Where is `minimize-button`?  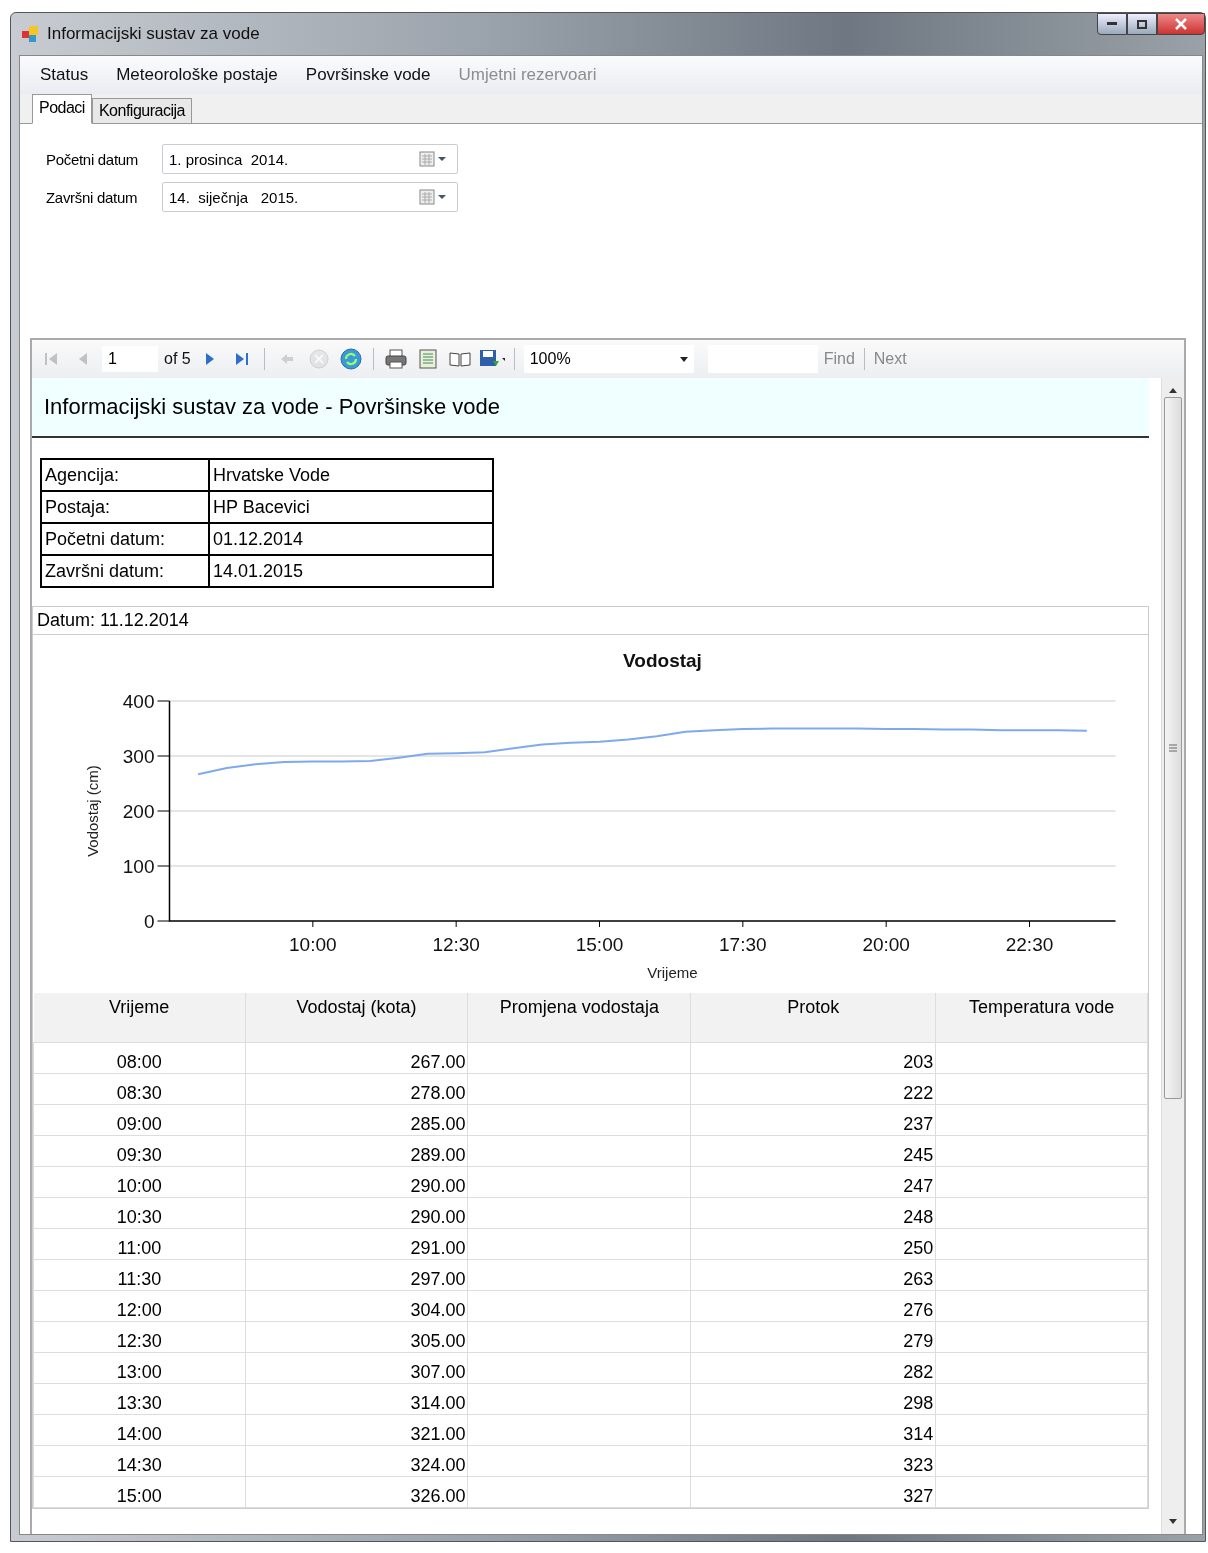 minimize-button is located at coordinates (1112, 24).